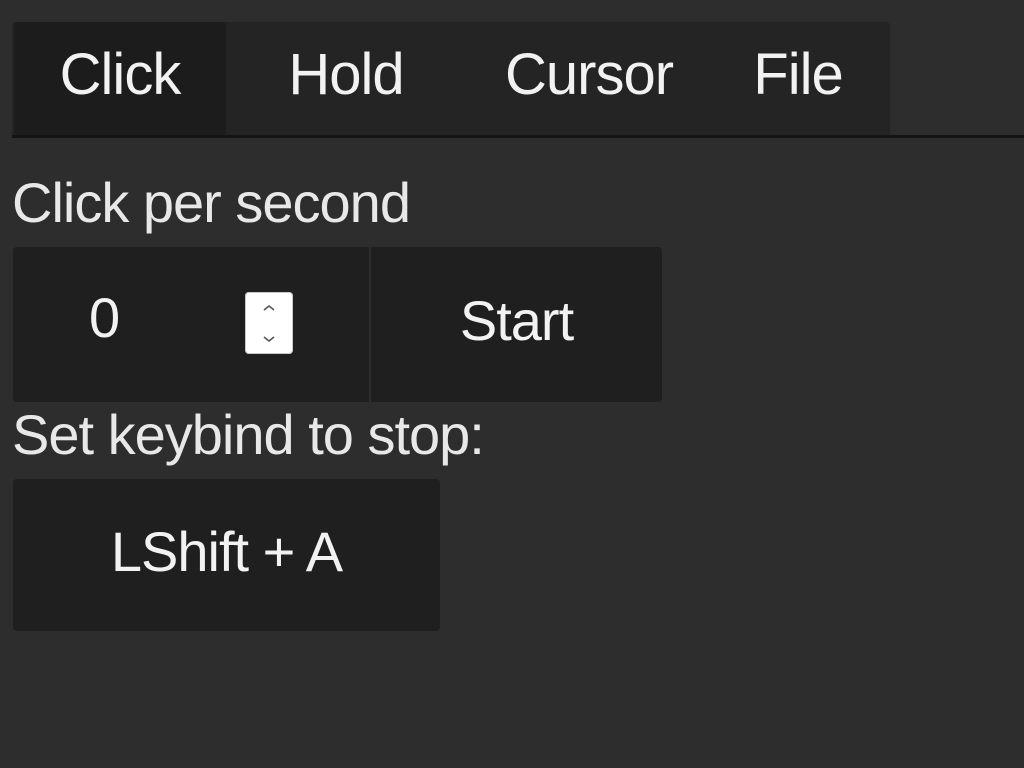 This screenshot has height=768, width=1024. I want to click on triangle-up-icon, so click(269, 307).